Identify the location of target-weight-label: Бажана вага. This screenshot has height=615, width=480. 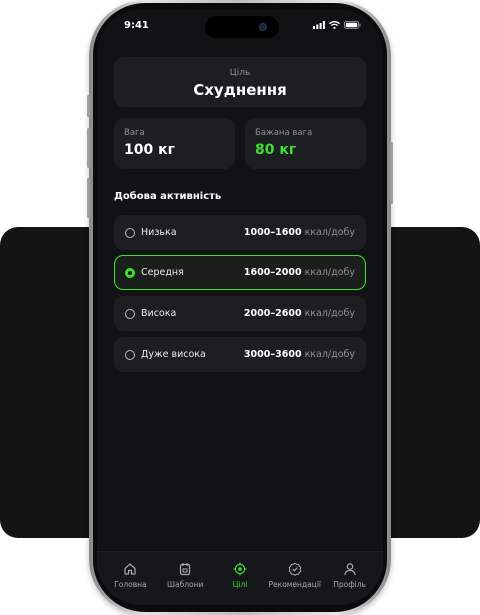
(284, 133).